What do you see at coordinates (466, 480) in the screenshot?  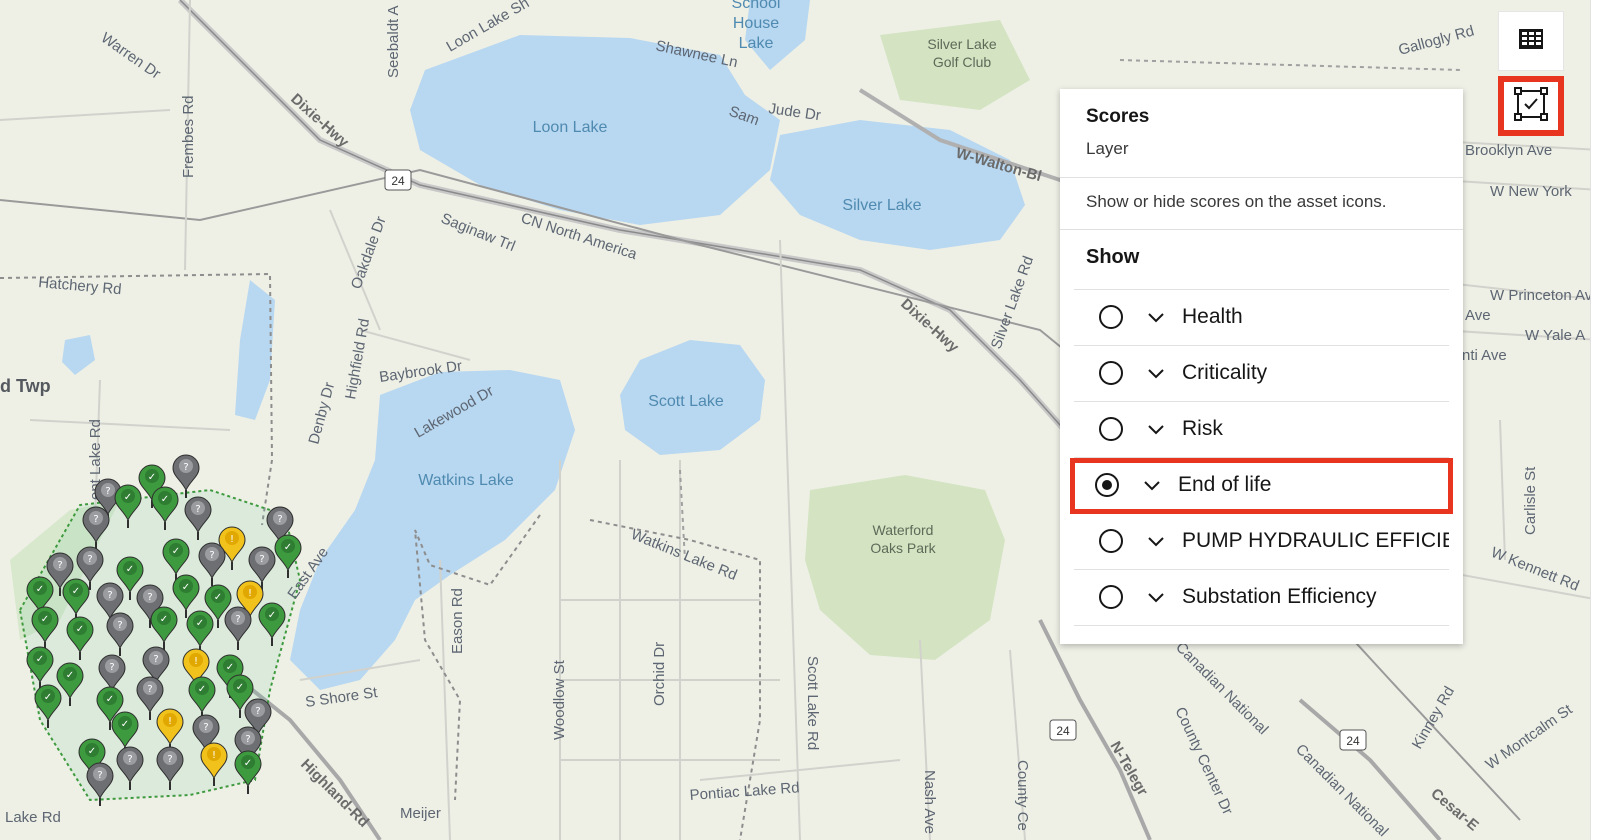 I see `watkins-lake-label: Watkins Lake` at bounding box center [466, 480].